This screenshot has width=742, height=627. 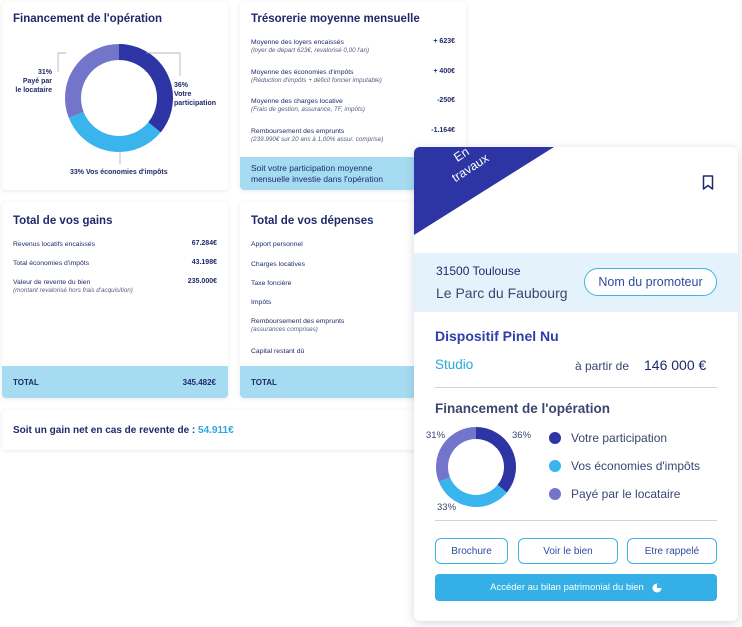 What do you see at coordinates (297, 101) in the screenshot?
I see `row-label: Moyenne des charges locative` at bounding box center [297, 101].